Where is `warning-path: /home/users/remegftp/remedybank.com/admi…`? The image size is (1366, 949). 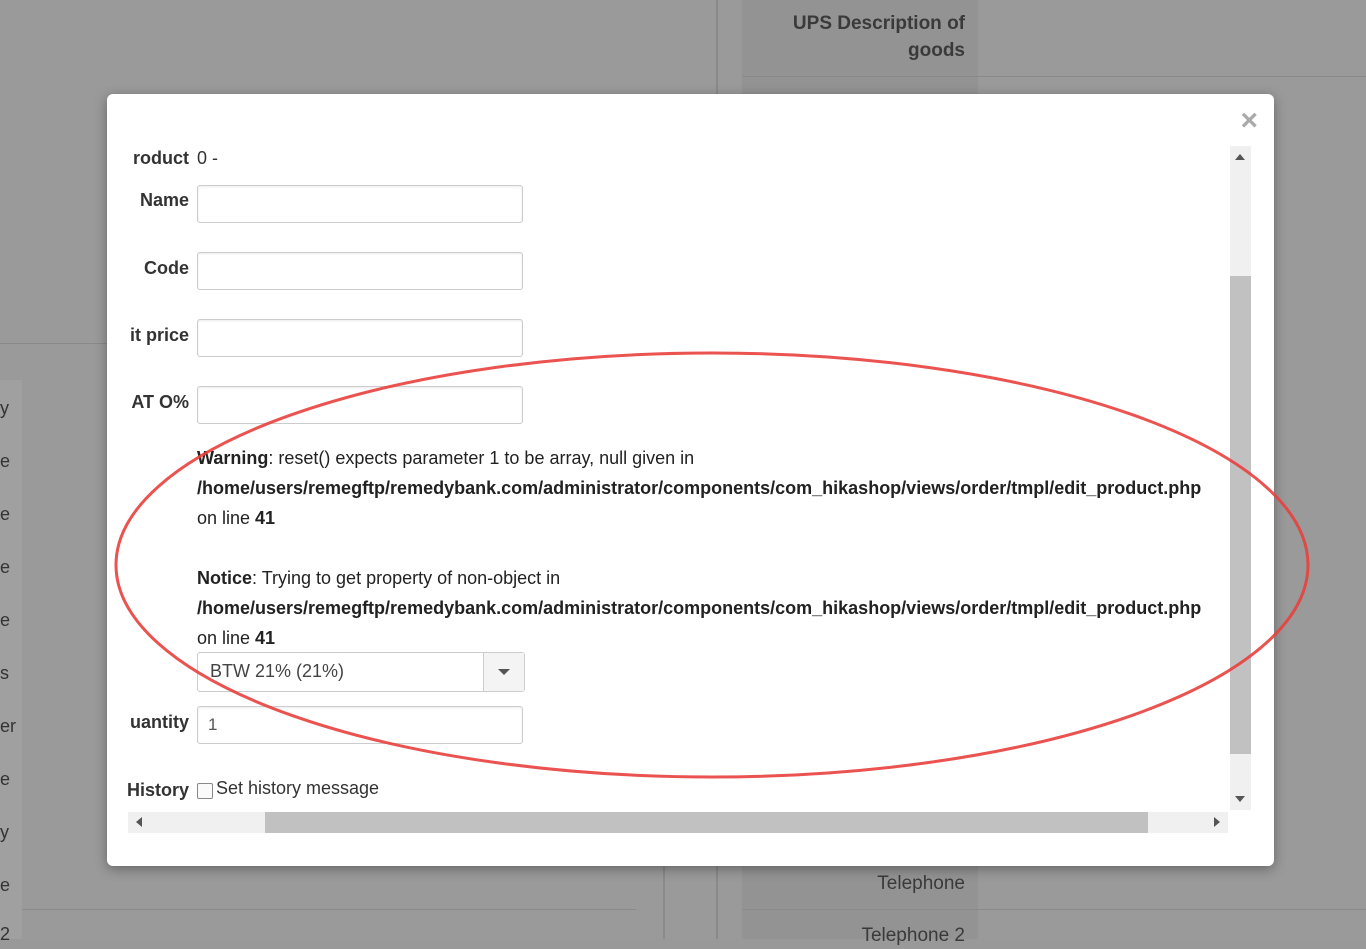
warning-path: /home/users/remegftp/remedybank.com/admi… is located at coordinates (699, 488).